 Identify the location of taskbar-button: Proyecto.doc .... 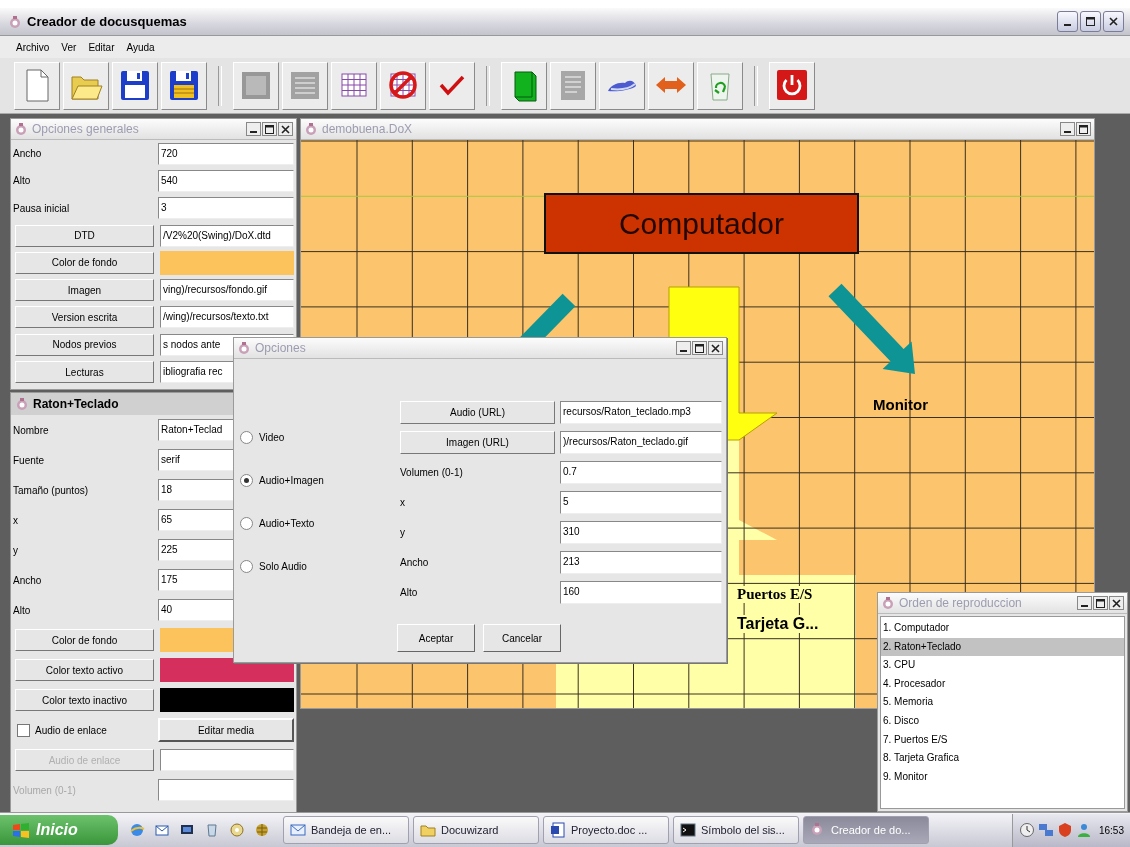
(606, 830).